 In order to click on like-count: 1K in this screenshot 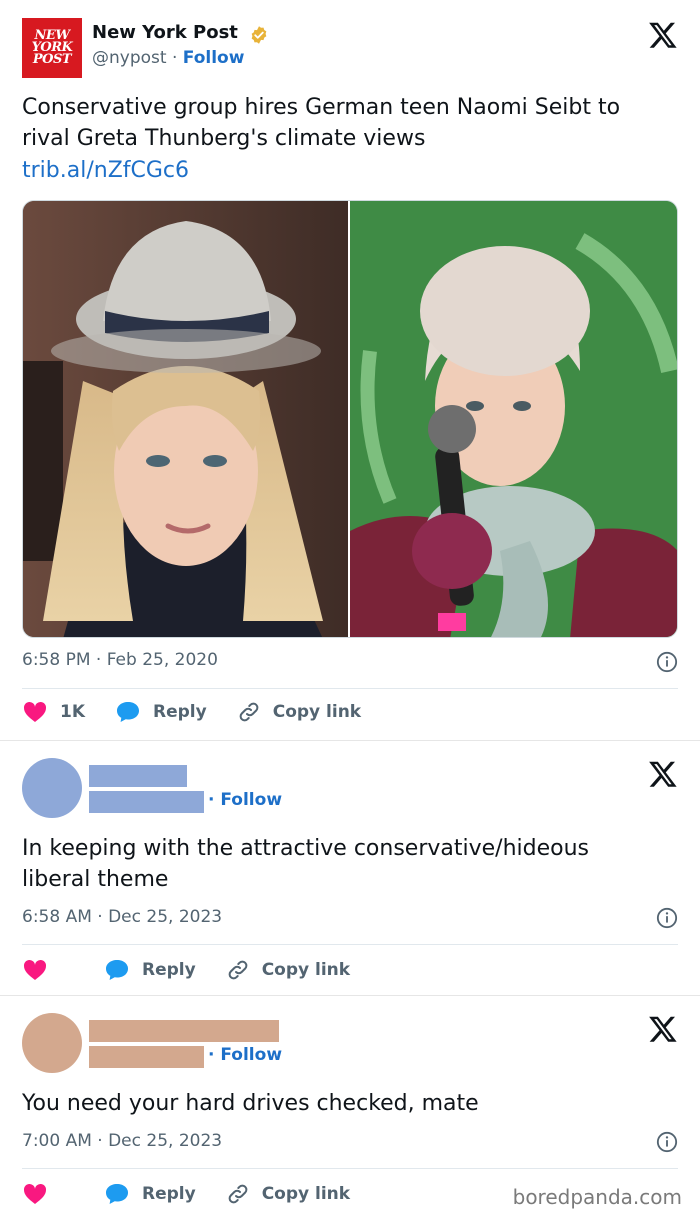, I will do `click(73, 712)`.